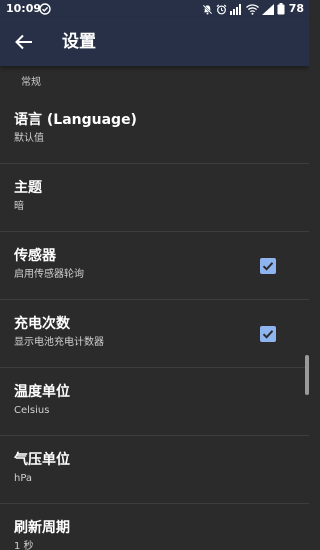 This screenshot has height=550, width=320. I want to click on signal-strength-icon, so click(267, 9).